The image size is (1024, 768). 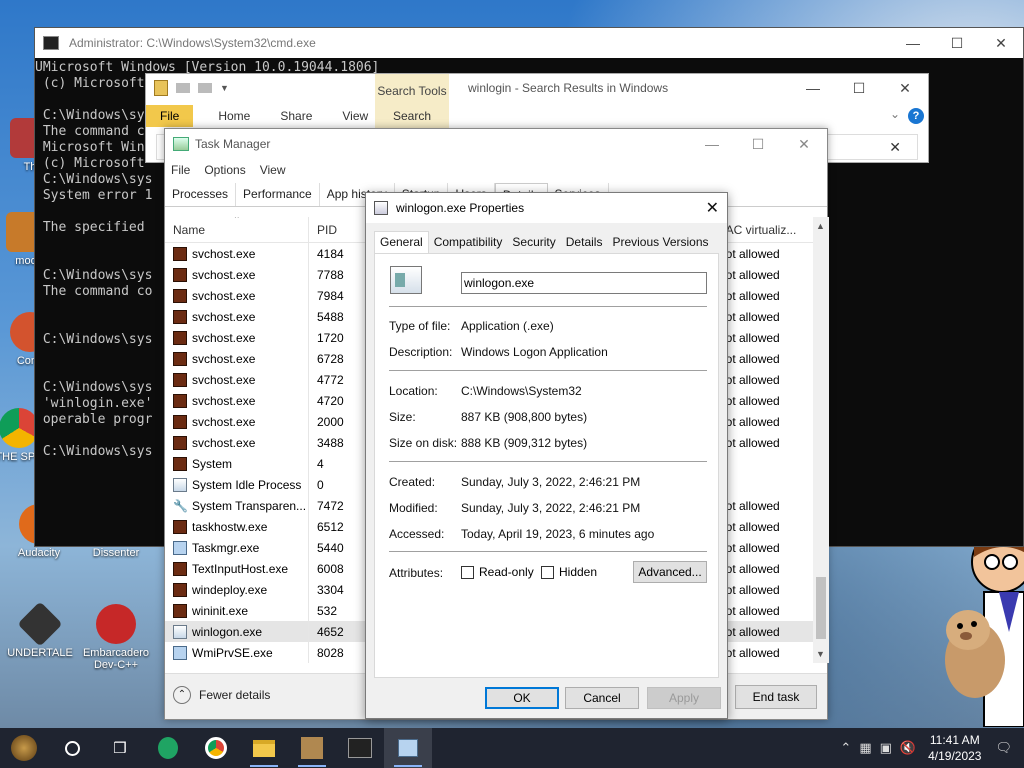 What do you see at coordinates (895, 147) in the screenshot?
I see `clear-search-icon: ✕` at bounding box center [895, 147].